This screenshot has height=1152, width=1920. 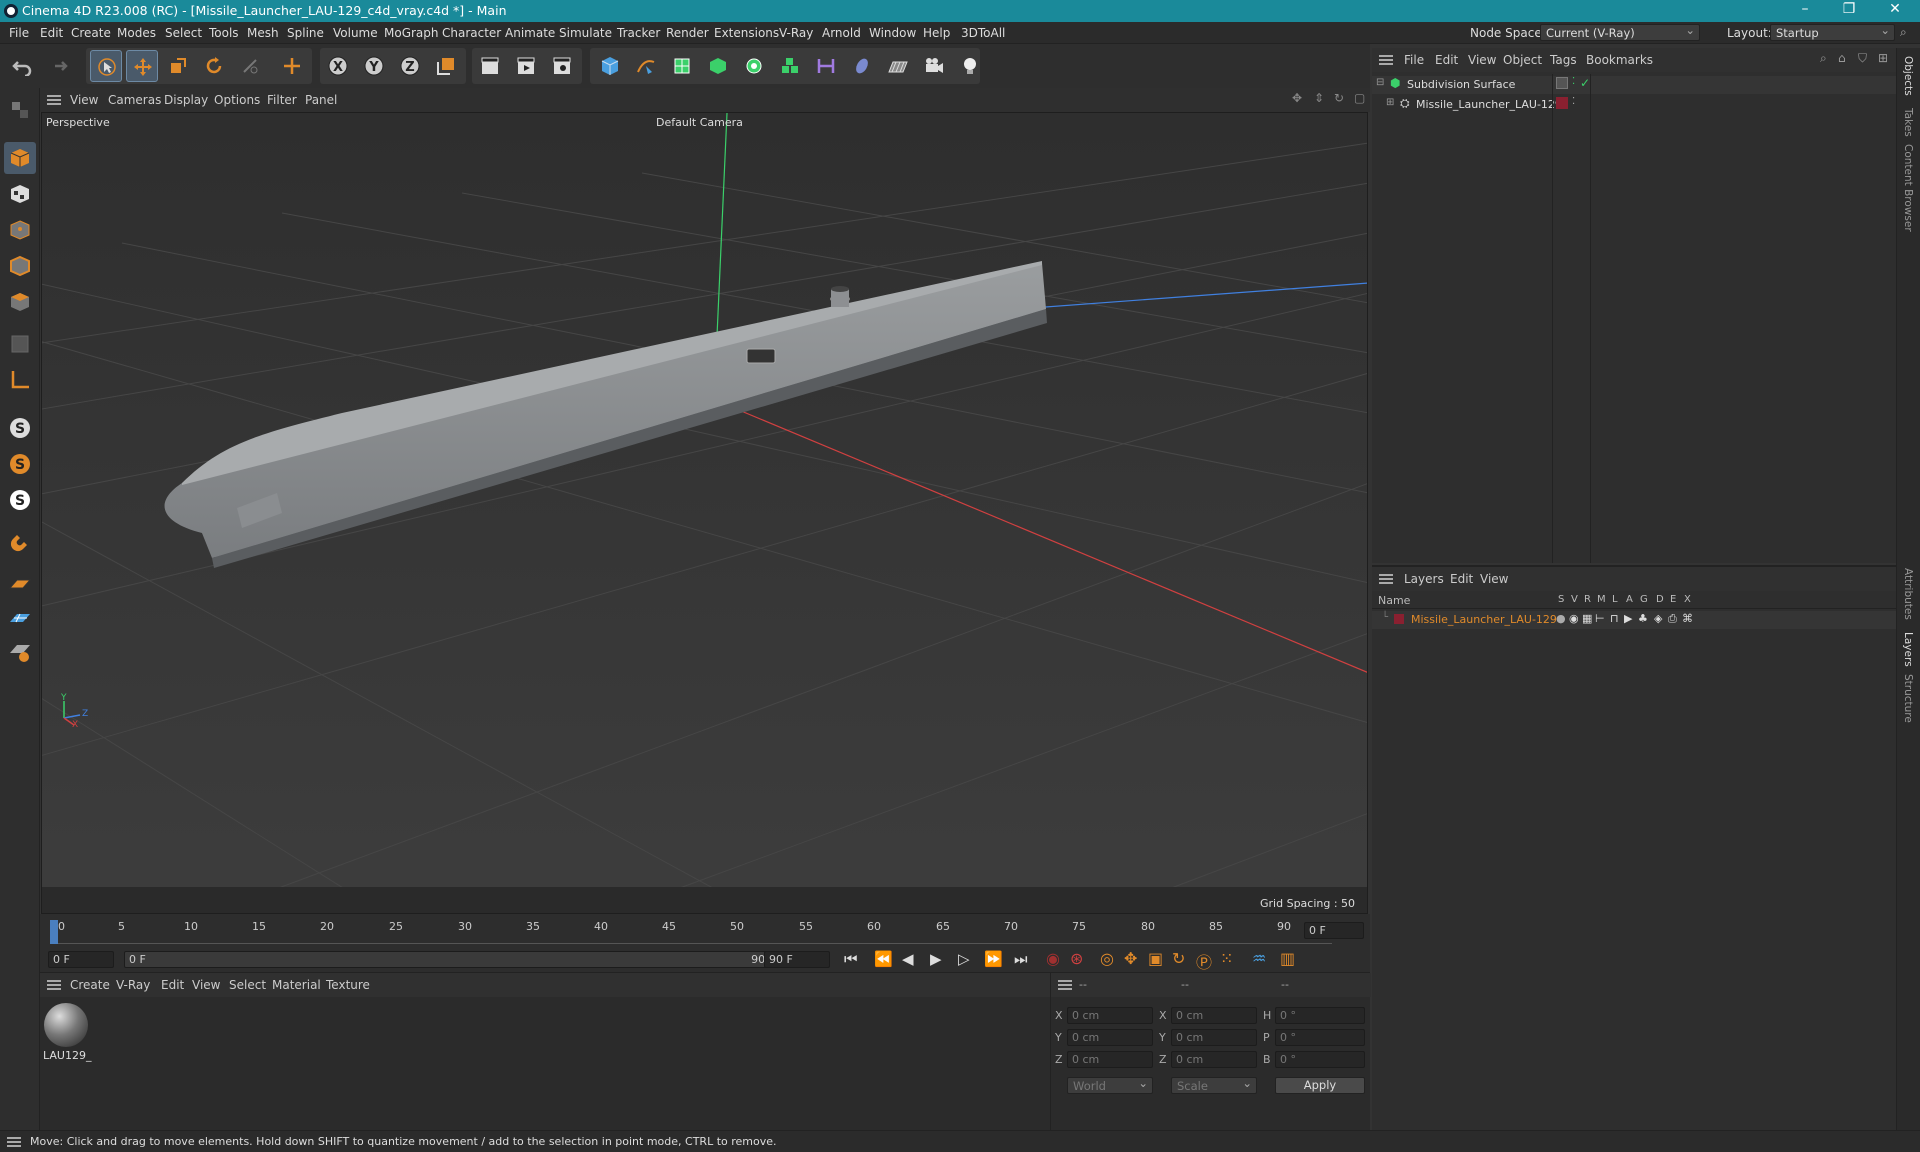 What do you see at coordinates (1053, 958) in the screenshot?
I see `record-icon: ◉` at bounding box center [1053, 958].